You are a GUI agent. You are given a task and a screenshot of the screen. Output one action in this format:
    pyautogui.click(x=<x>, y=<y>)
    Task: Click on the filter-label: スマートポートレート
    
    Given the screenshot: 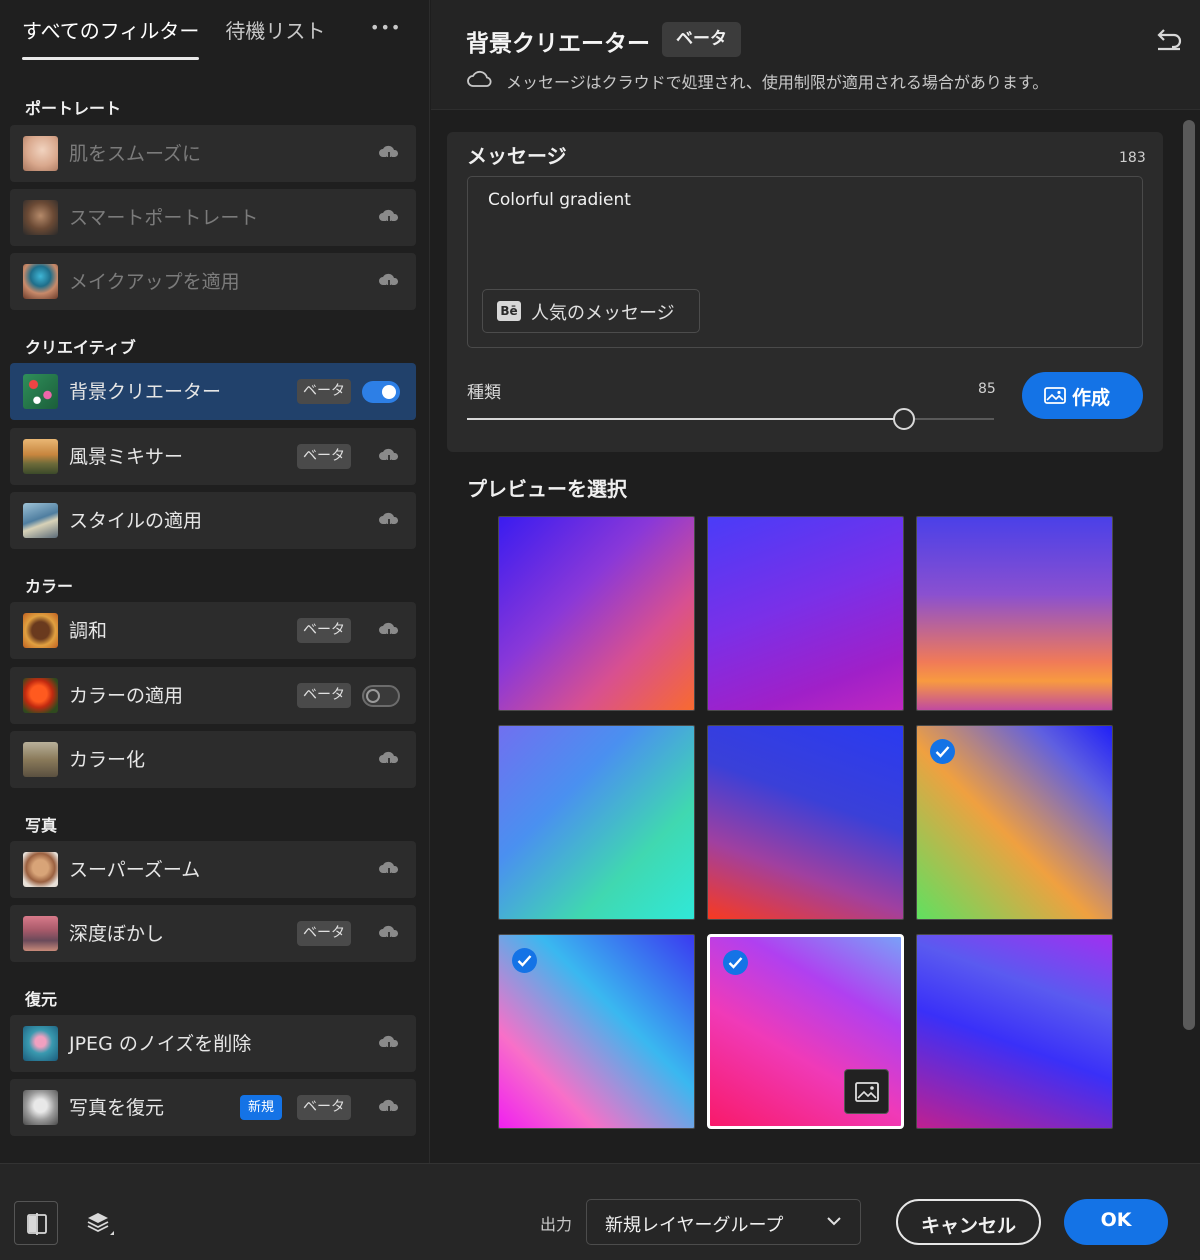 What is the action you would take?
    pyautogui.click(x=164, y=218)
    